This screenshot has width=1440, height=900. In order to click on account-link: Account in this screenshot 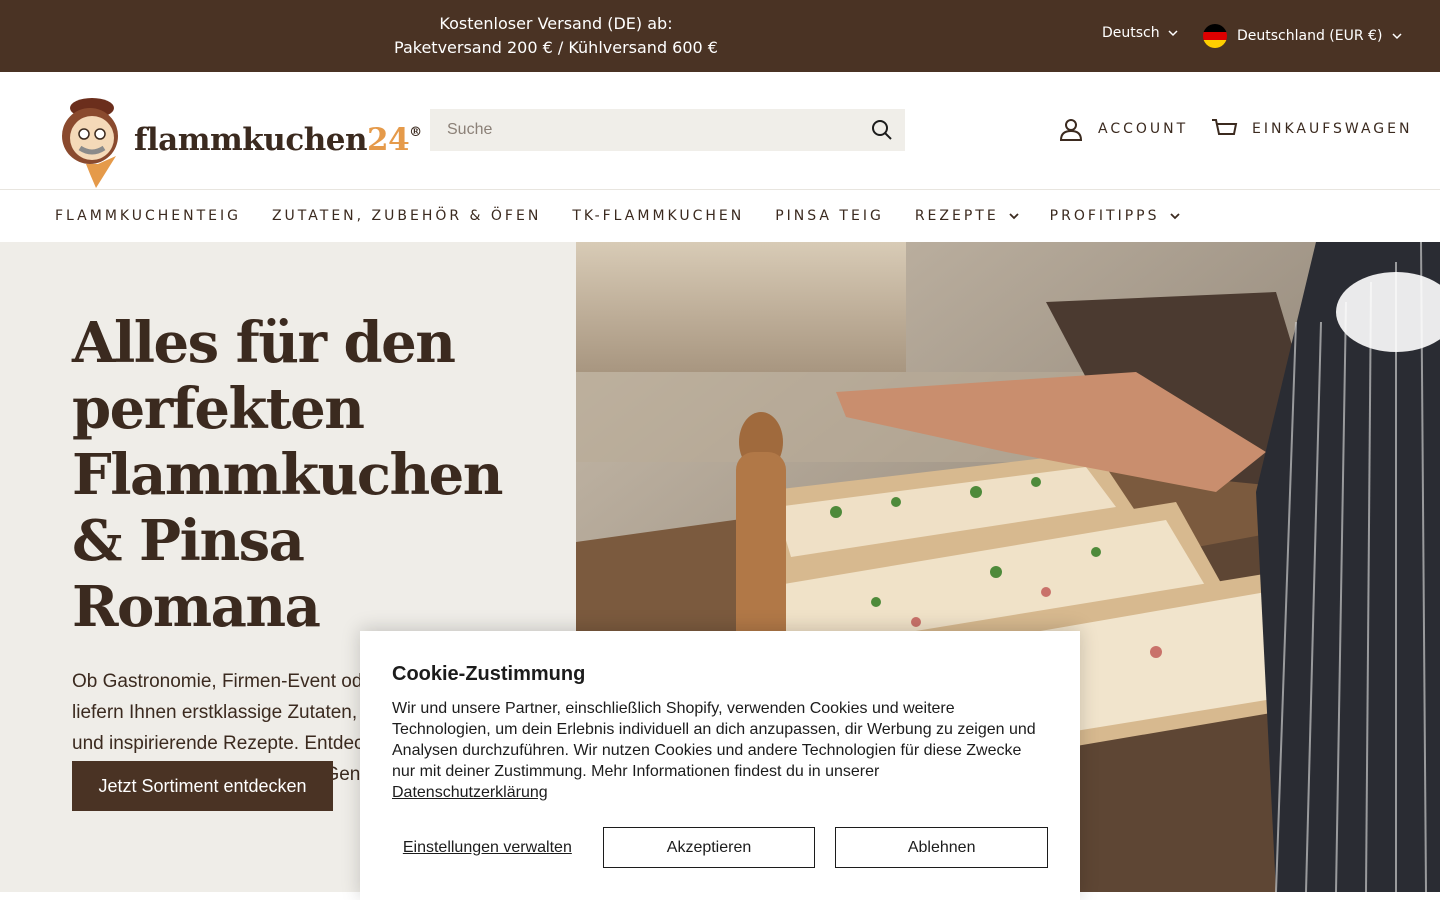, I will do `click(1123, 129)`.